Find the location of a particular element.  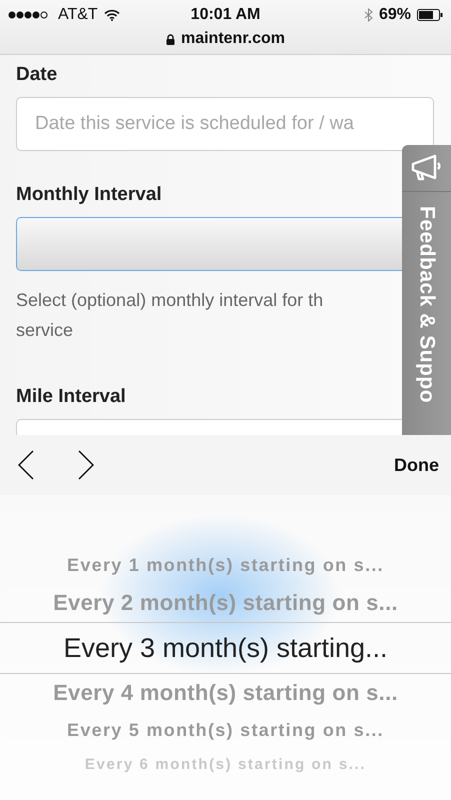

feedback-tab: Feedback & Suppo is located at coordinates (426, 290).